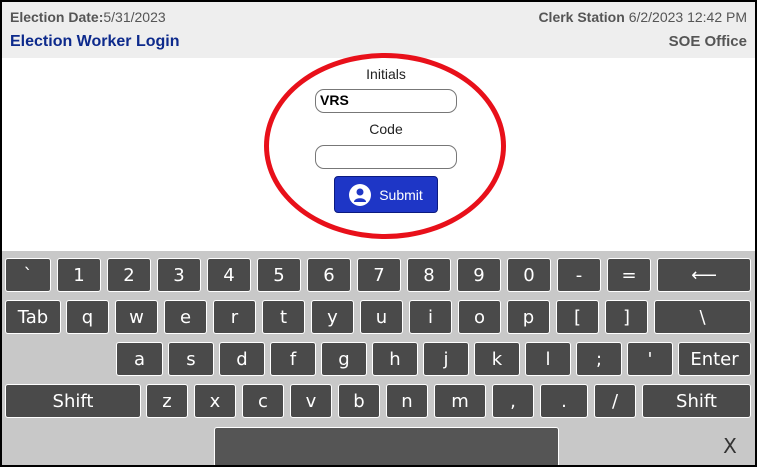 This screenshot has width=757, height=467. What do you see at coordinates (429, 275) in the screenshot?
I see `key-8: 8` at bounding box center [429, 275].